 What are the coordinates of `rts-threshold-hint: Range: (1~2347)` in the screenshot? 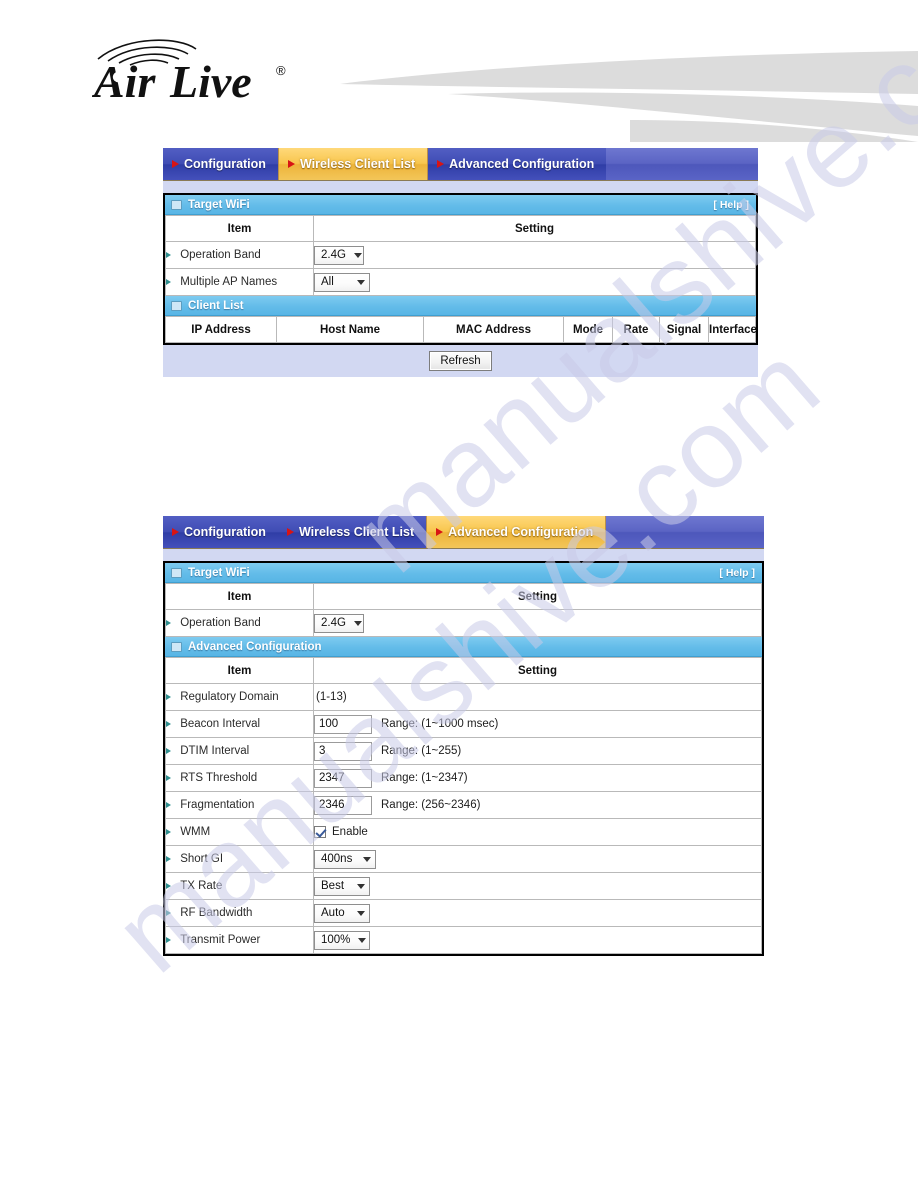 It's located at (424, 778).